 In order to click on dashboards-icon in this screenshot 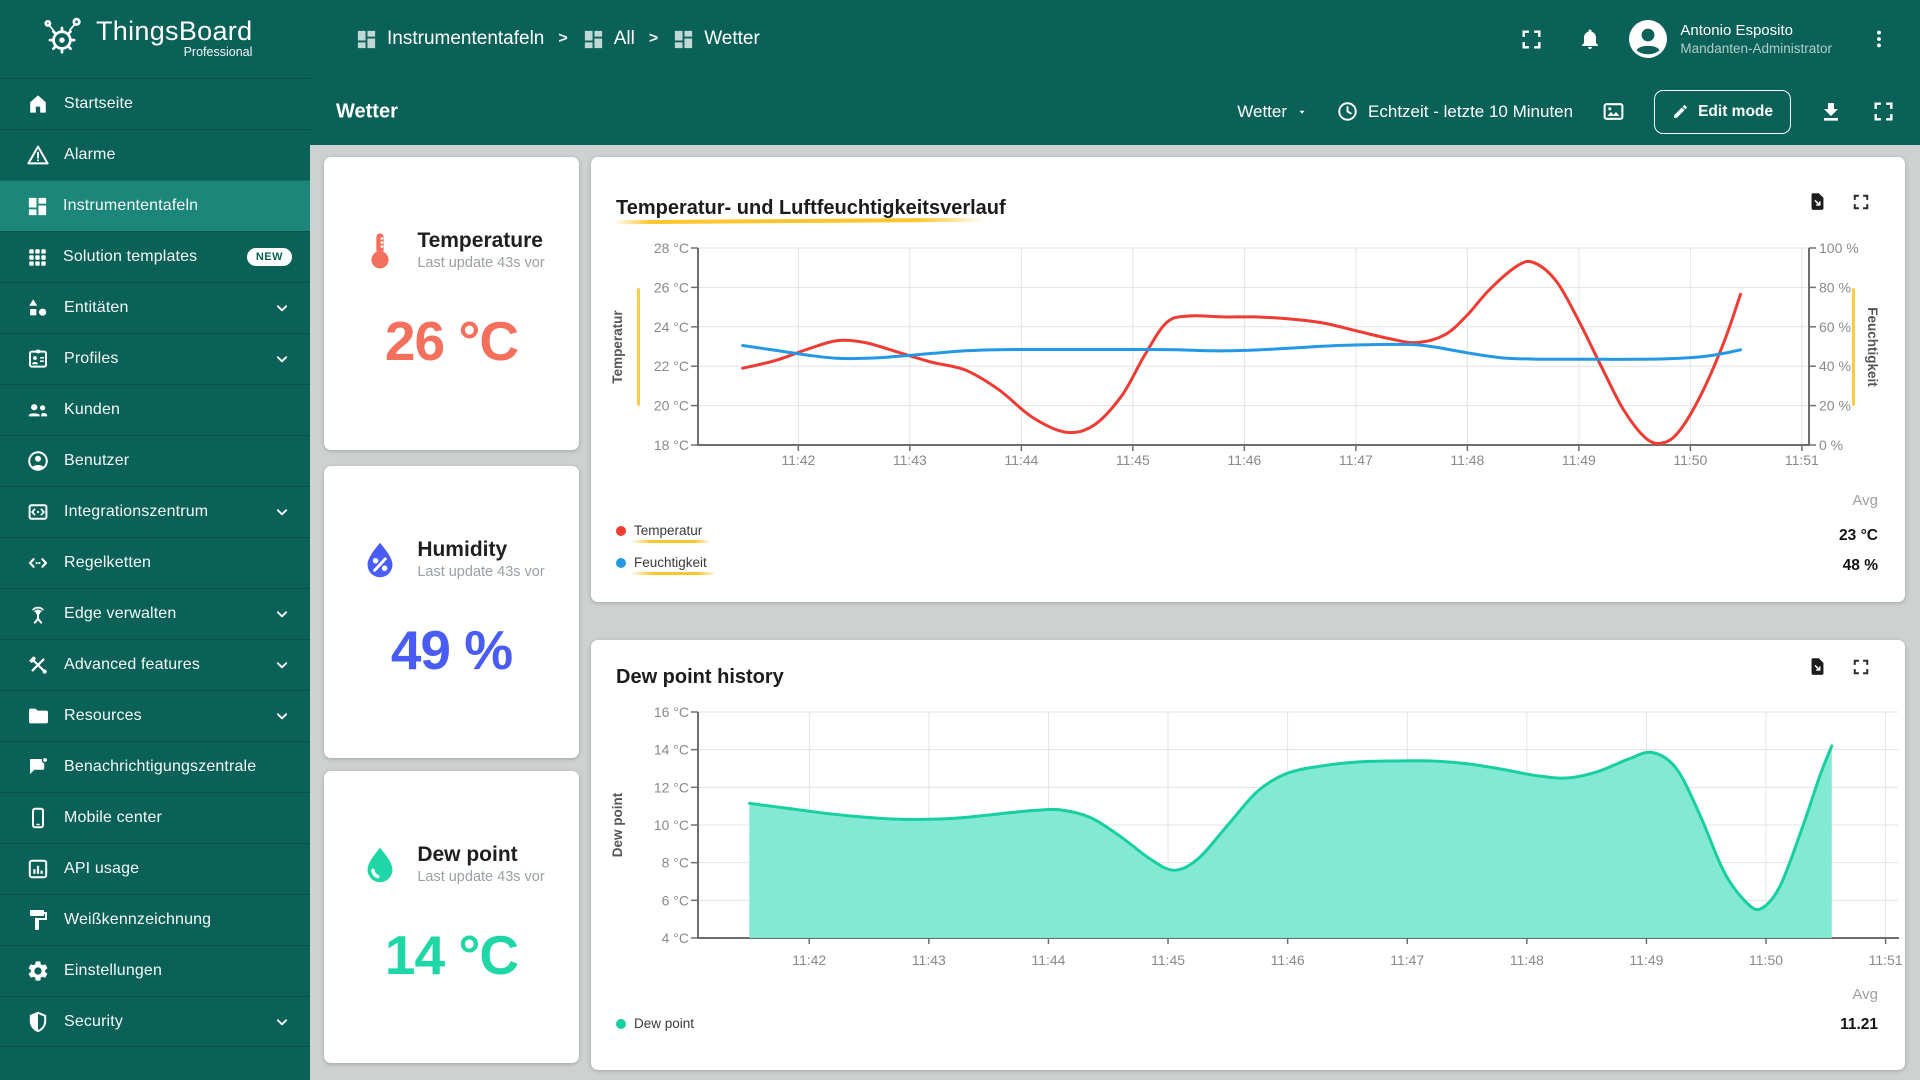, I will do `click(366, 39)`.